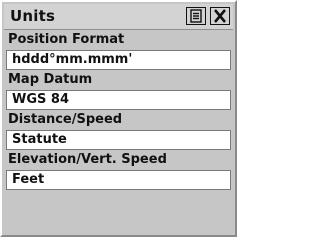  I want to click on close-icon, so click(220, 16).